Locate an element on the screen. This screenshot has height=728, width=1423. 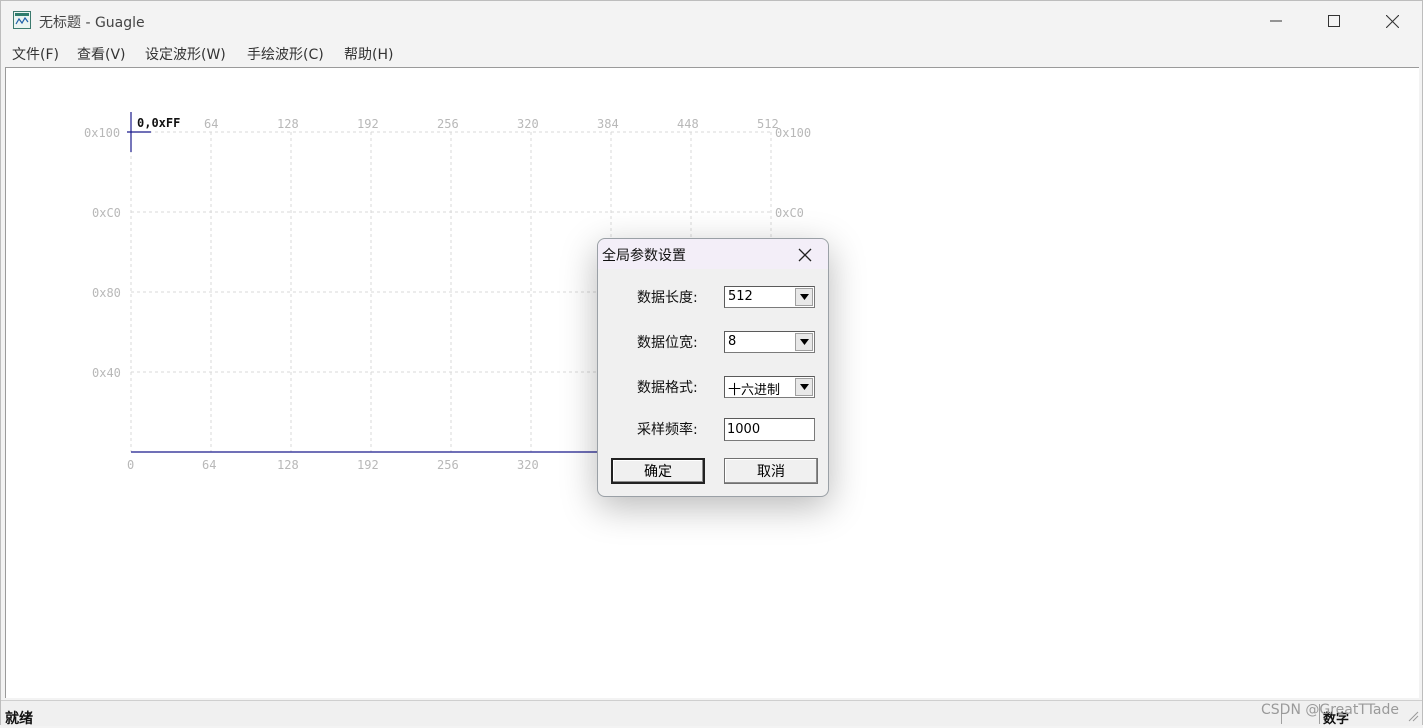
minimize-icon is located at coordinates (1276, 21).